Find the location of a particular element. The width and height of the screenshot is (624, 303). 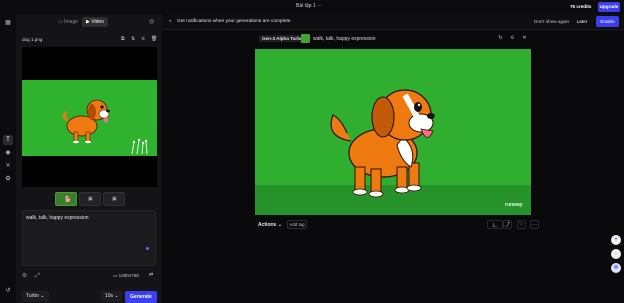

settings-sliders-icon: ⊜ is located at coordinates (26, 276).